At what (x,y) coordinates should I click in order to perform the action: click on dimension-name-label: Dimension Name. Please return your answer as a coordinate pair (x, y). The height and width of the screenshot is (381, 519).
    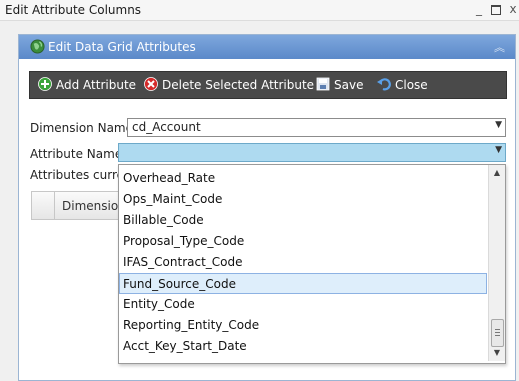
    Looking at the image, I should click on (82, 128).